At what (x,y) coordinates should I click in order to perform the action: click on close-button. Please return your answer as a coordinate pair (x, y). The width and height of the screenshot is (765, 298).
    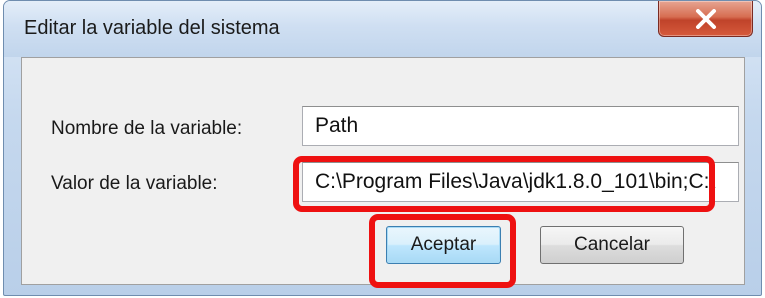
    Looking at the image, I should click on (705, 19).